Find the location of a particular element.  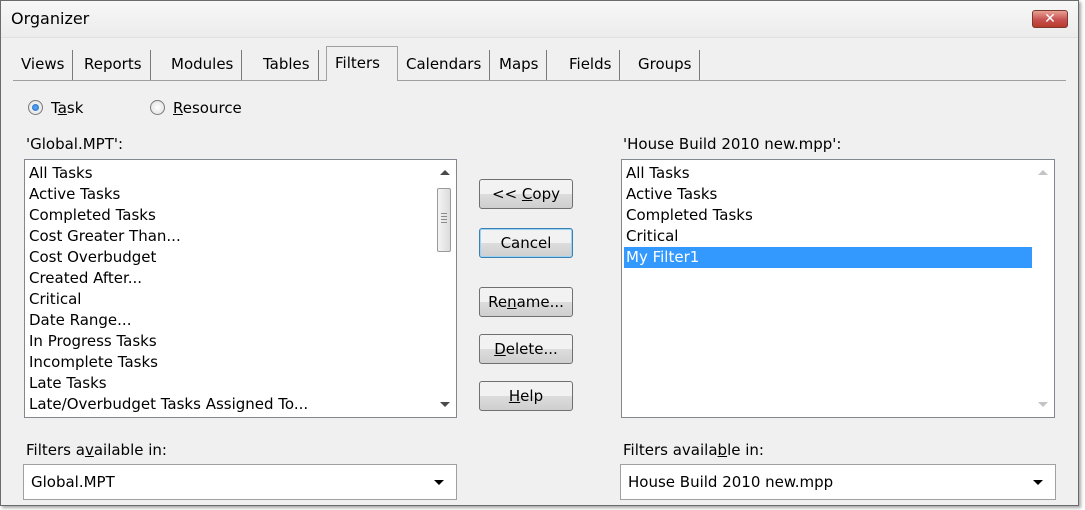

left-scrollbar is located at coordinates (445, 288).